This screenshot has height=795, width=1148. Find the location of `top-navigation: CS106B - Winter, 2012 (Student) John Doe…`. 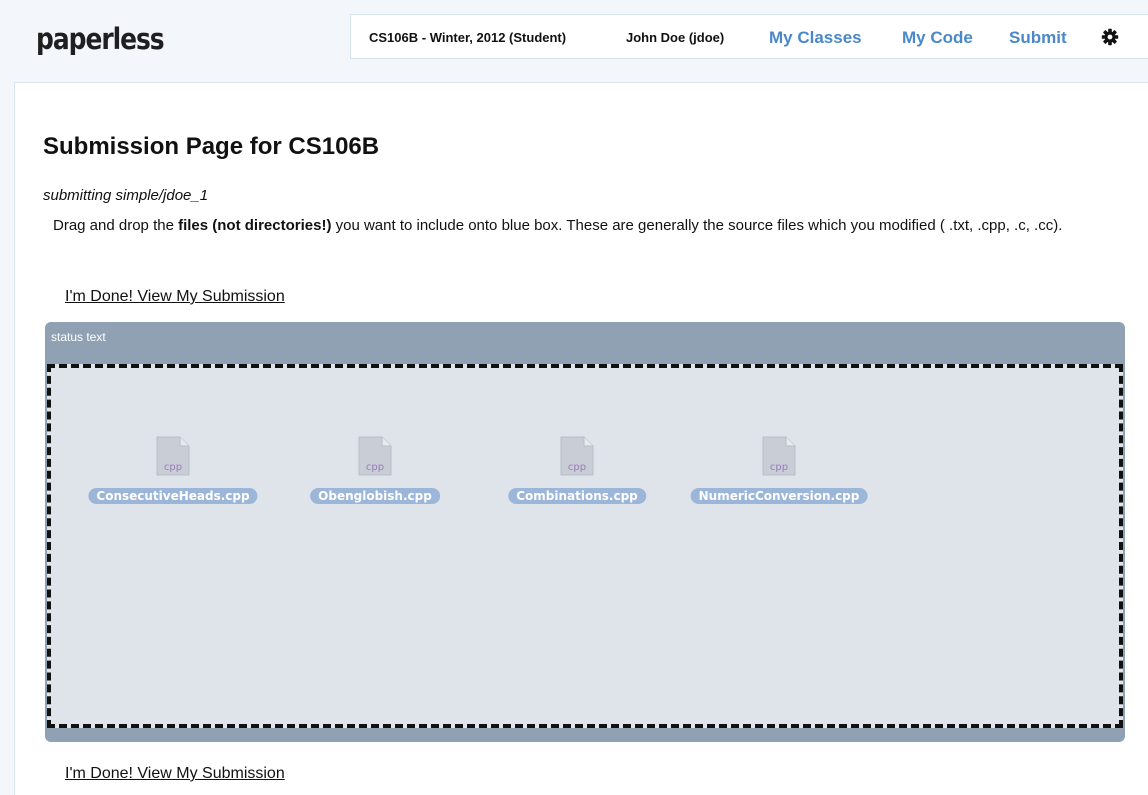

top-navigation: CS106B - Winter, 2012 (Student) John Doe… is located at coordinates (749, 36).